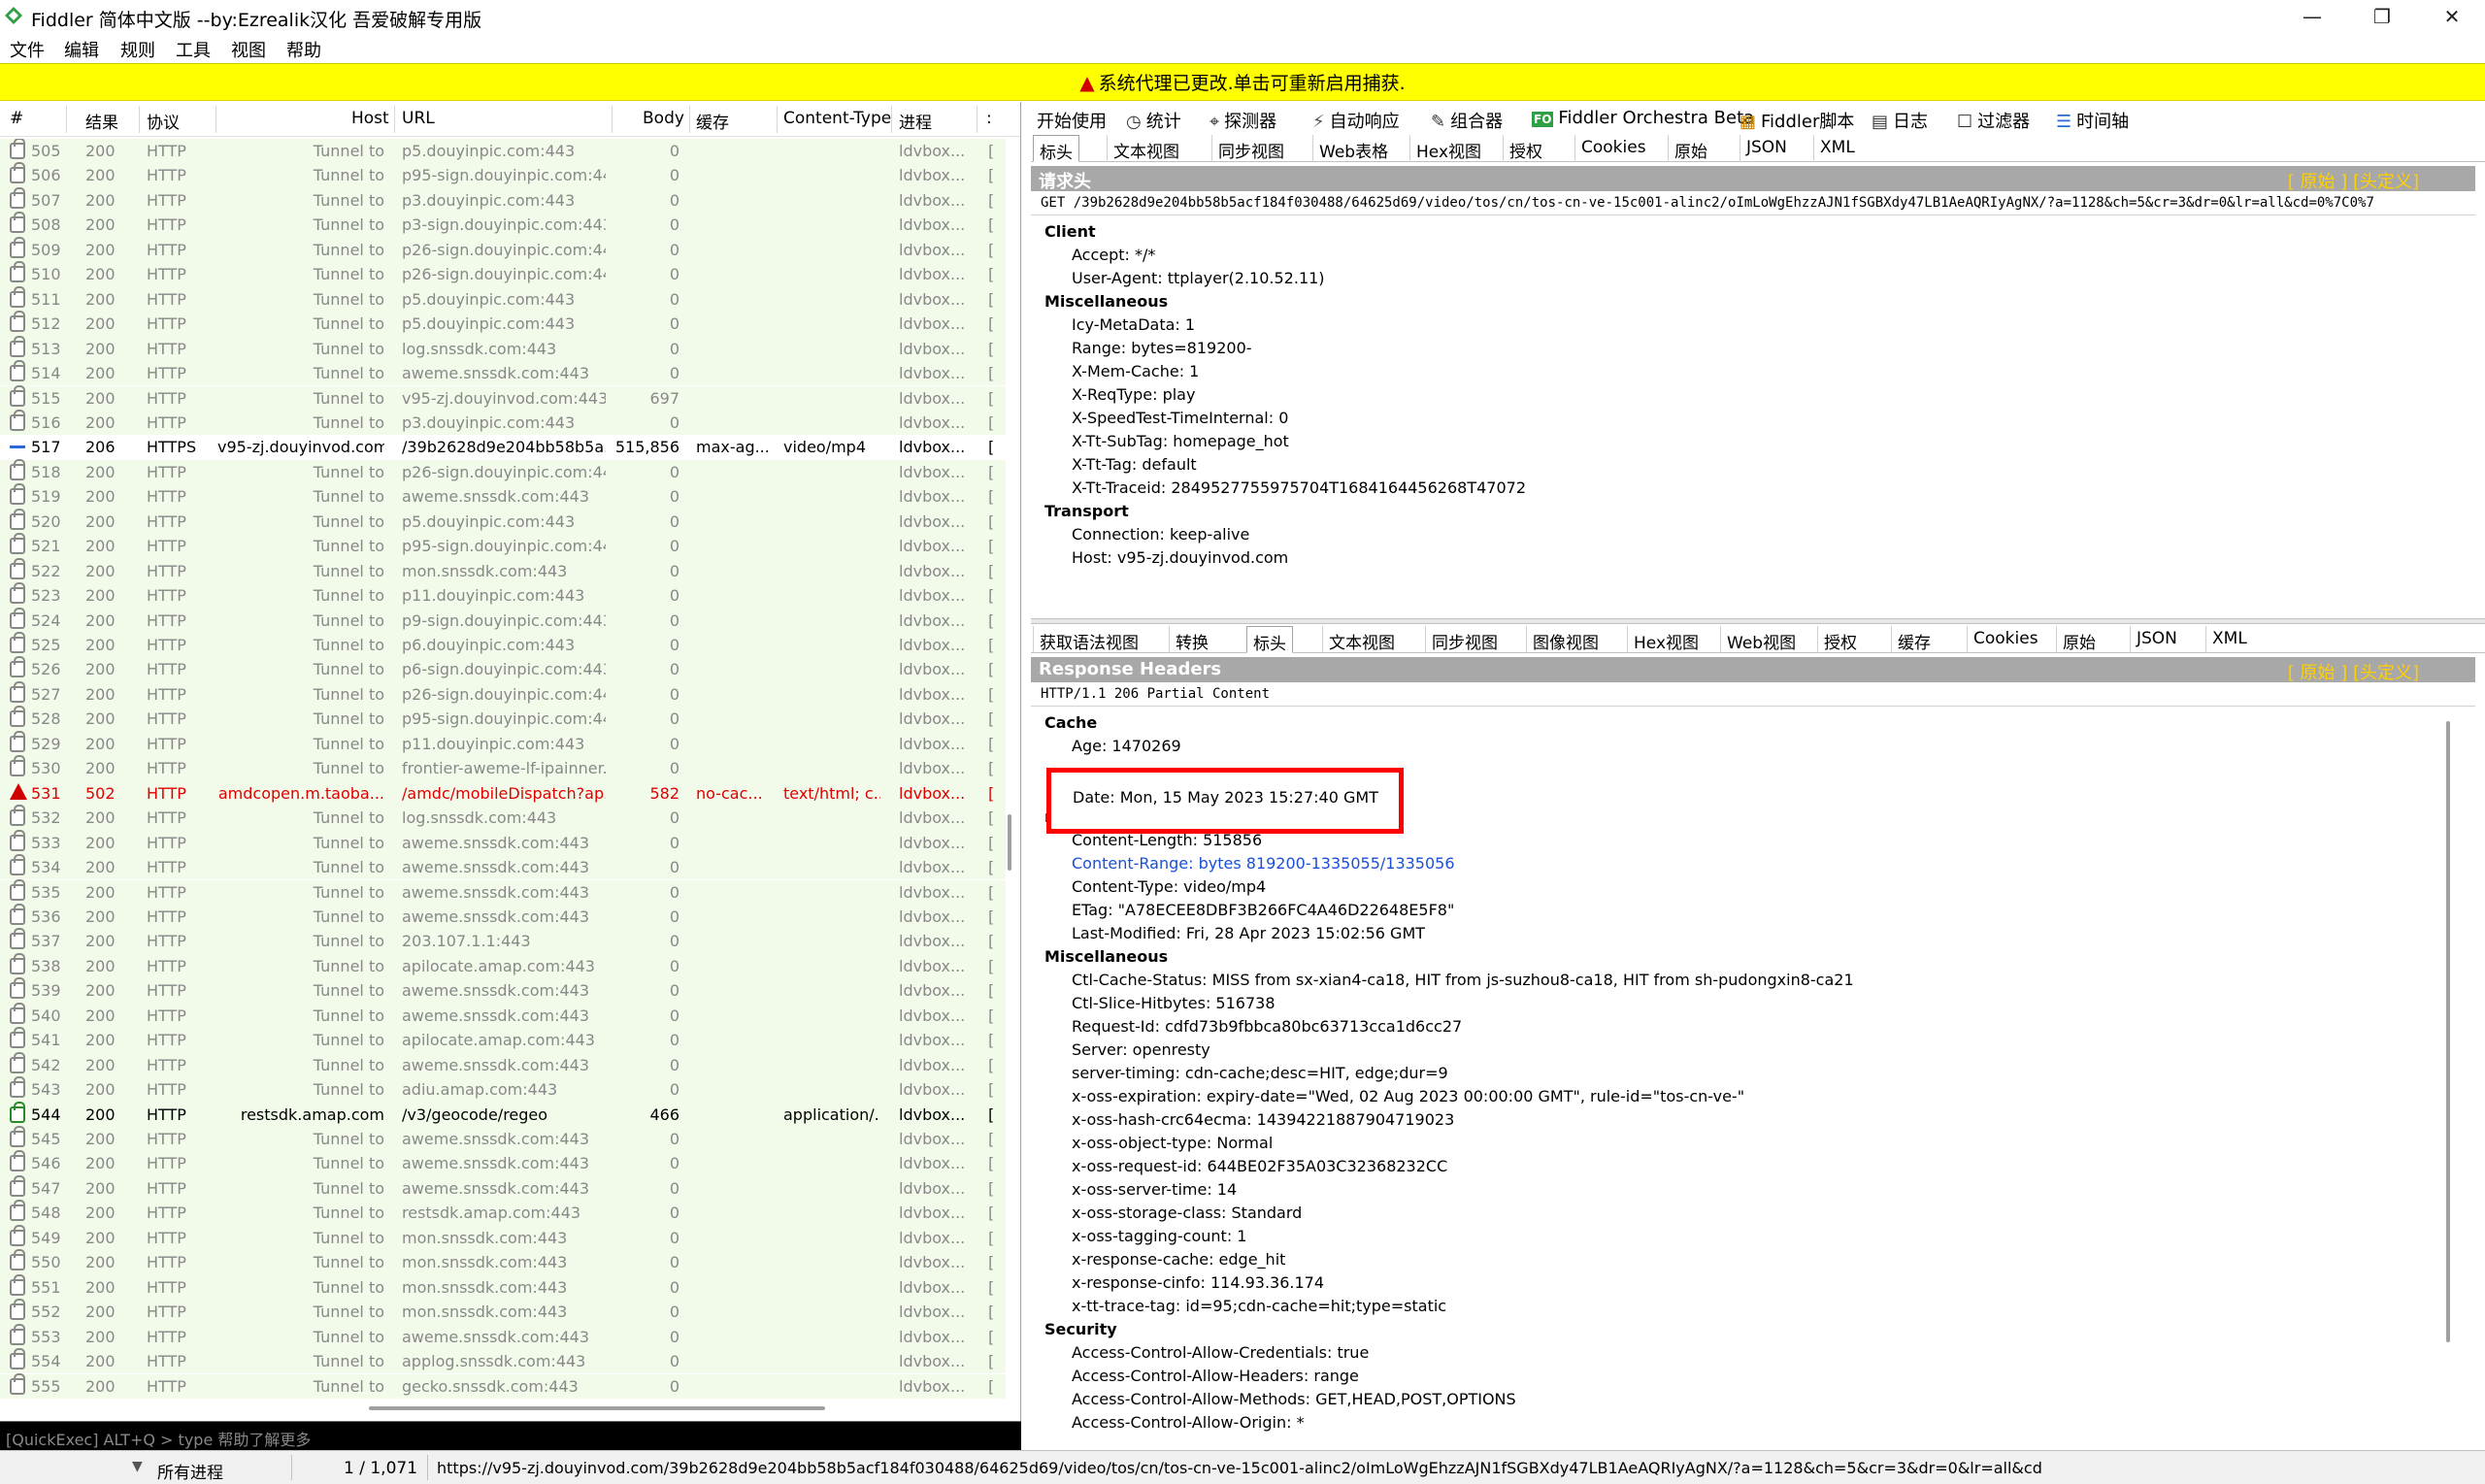 The height and width of the screenshot is (1484, 2485). What do you see at coordinates (1525, 148) in the screenshot?
I see `req-tab-auth: 授权` at bounding box center [1525, 148].